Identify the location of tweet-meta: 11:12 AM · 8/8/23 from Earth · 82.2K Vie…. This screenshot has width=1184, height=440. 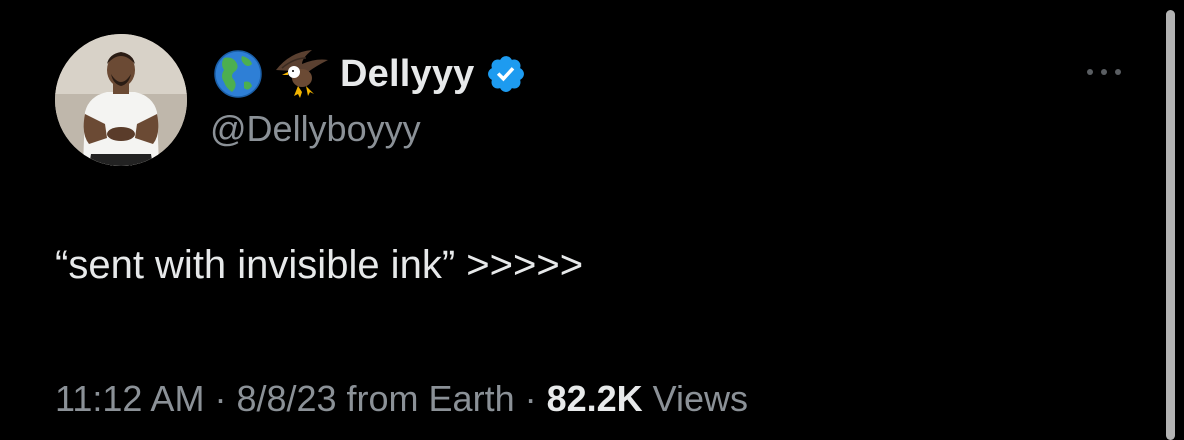
(401, 399).